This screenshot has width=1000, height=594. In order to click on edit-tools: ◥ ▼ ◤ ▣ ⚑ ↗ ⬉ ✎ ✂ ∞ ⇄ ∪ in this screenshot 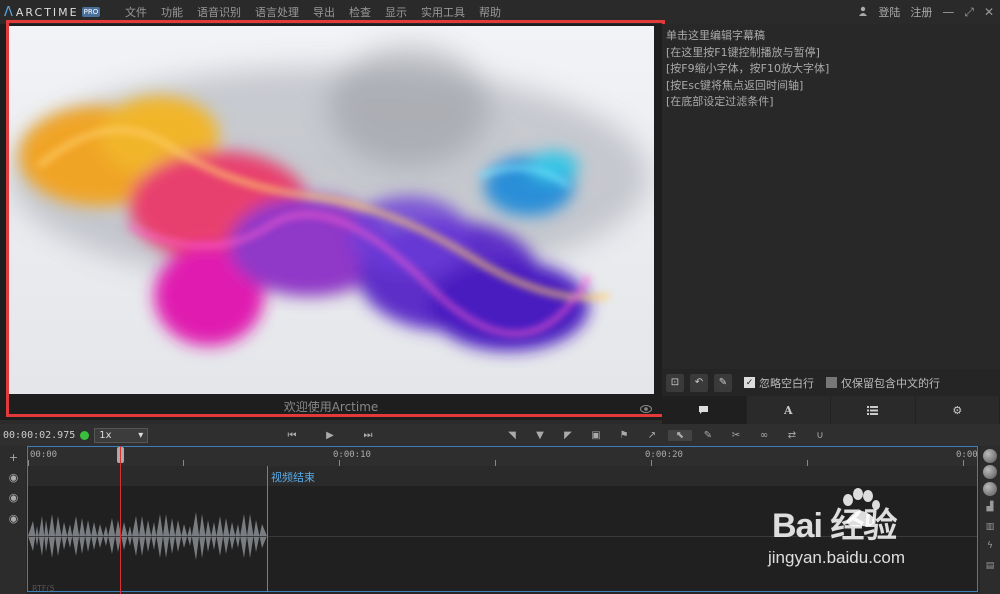, I will do `click(666, 435)`.